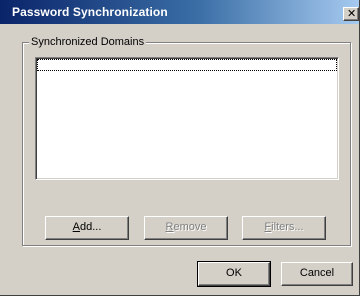  What do you see at coordinates (179, 12) in the screenshot?
I see `title-bar: Password Synchronization ✕` at bounding box center [179, 12].